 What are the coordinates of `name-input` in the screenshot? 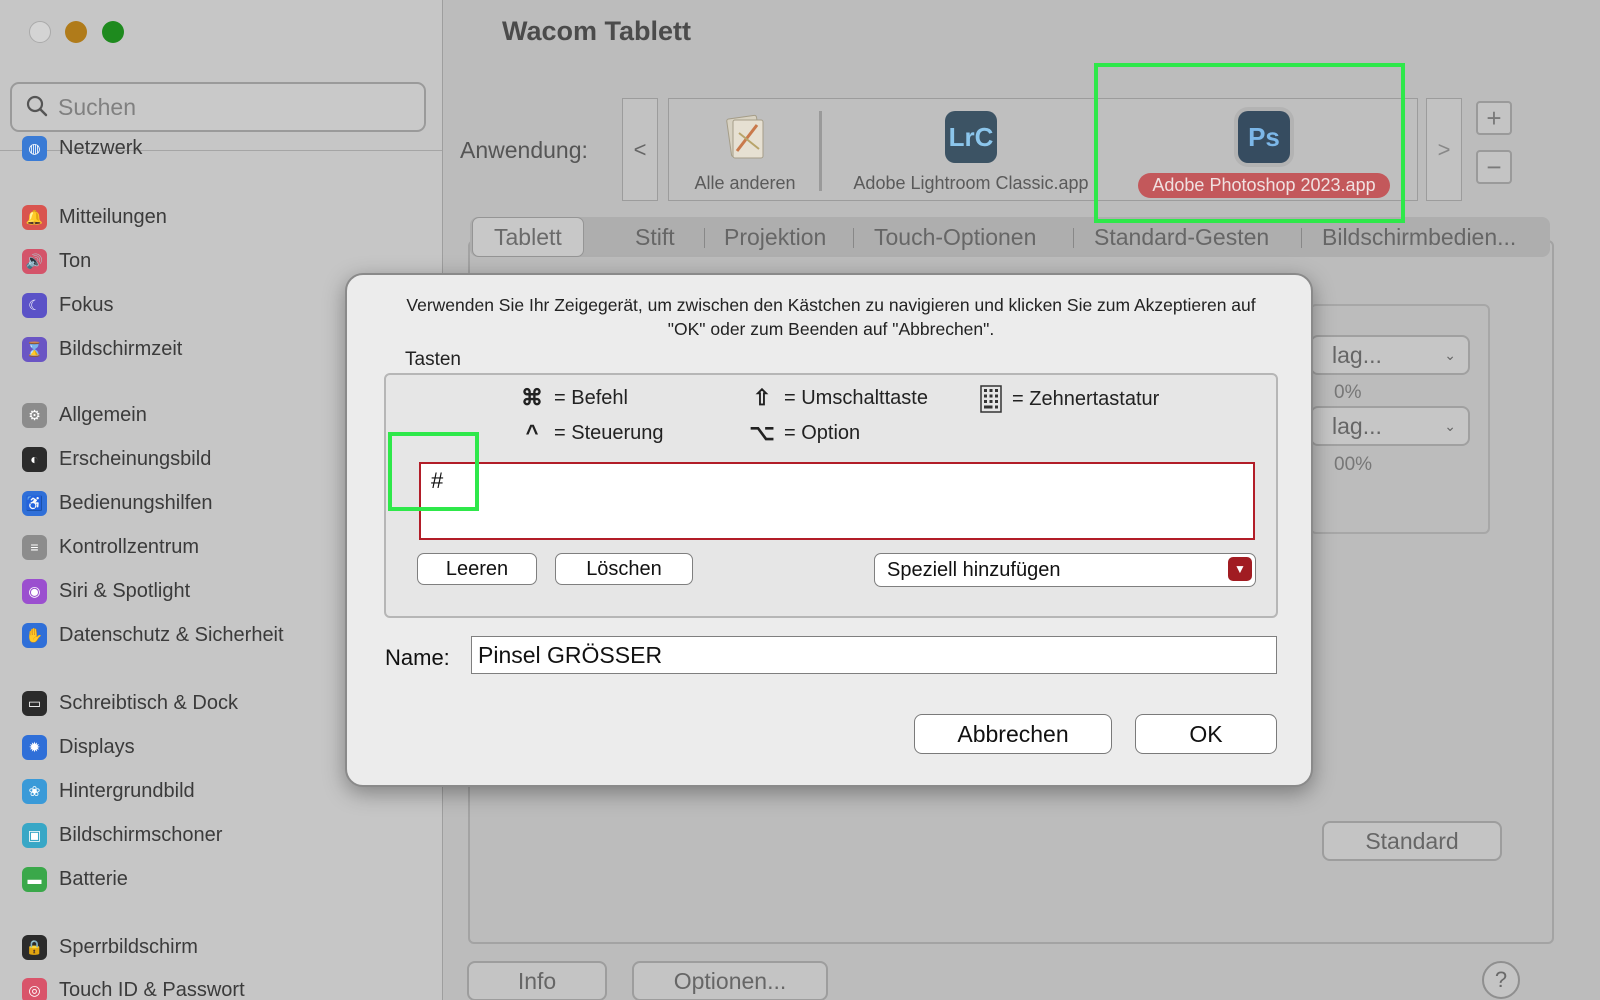 It's located at (874, 655).